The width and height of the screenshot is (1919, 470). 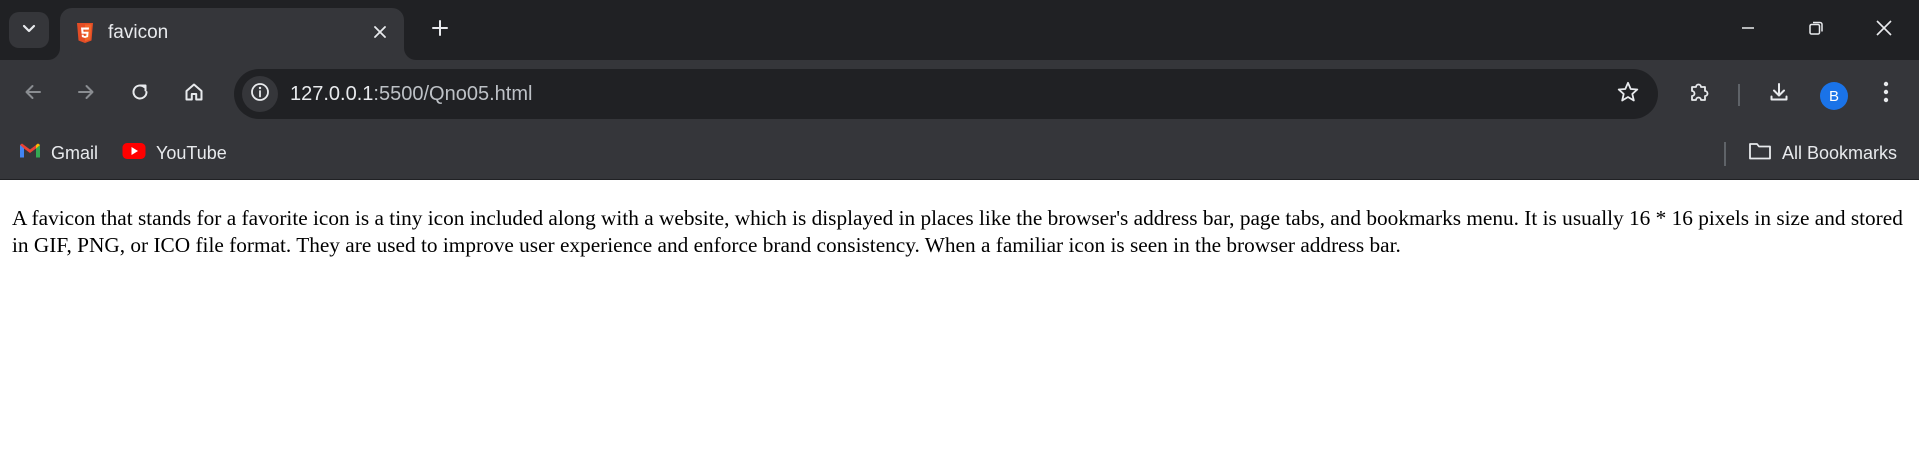 I want to click on toolbar-divider, so click(x=1739, y=95).